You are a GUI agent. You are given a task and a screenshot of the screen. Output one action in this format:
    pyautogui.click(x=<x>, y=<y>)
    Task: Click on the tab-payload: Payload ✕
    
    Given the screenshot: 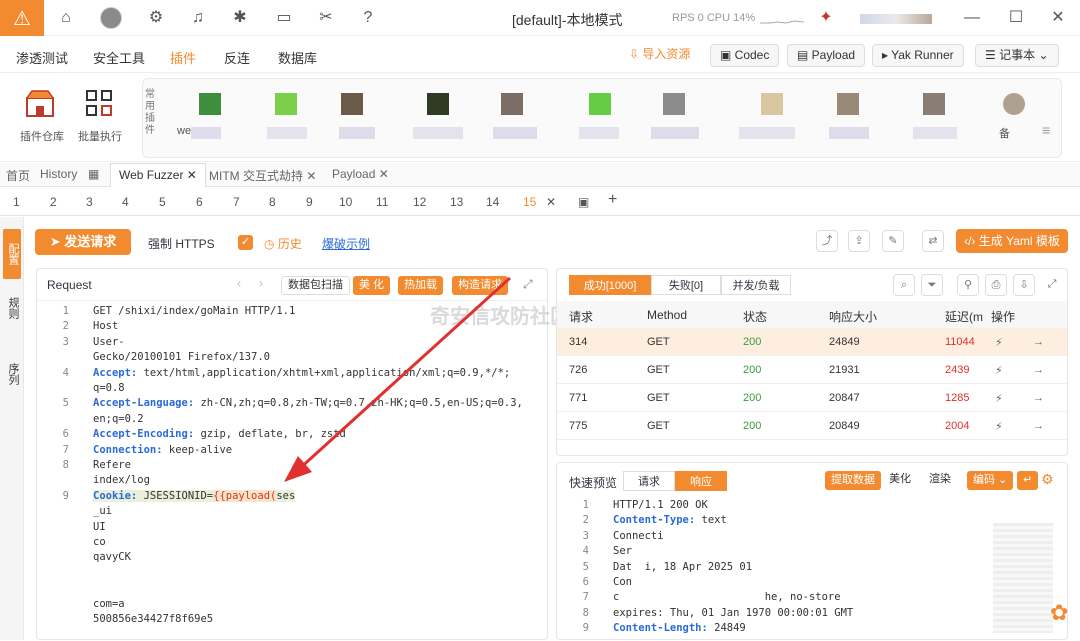 What is the action you would take?
    pyautogui.click(x=360, y=174)
    